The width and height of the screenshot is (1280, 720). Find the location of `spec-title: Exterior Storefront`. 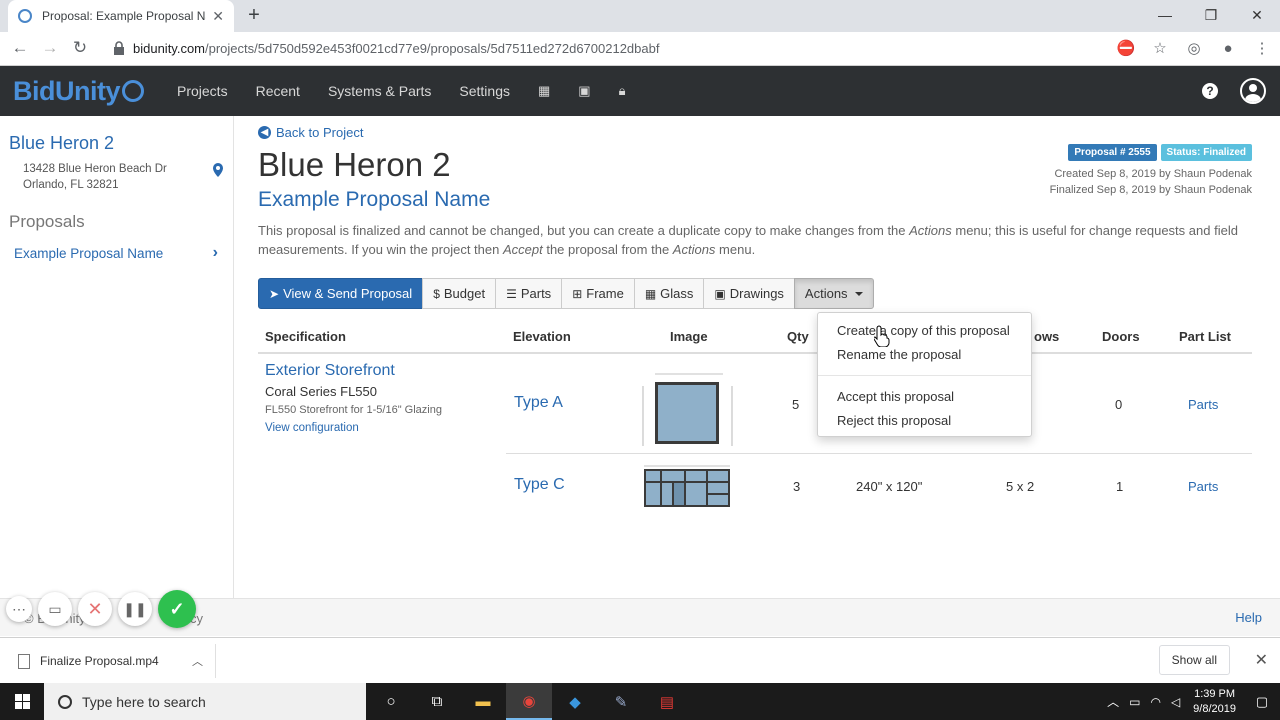

spec-title: Exterior Storefront is located at coordinates (330, 371).